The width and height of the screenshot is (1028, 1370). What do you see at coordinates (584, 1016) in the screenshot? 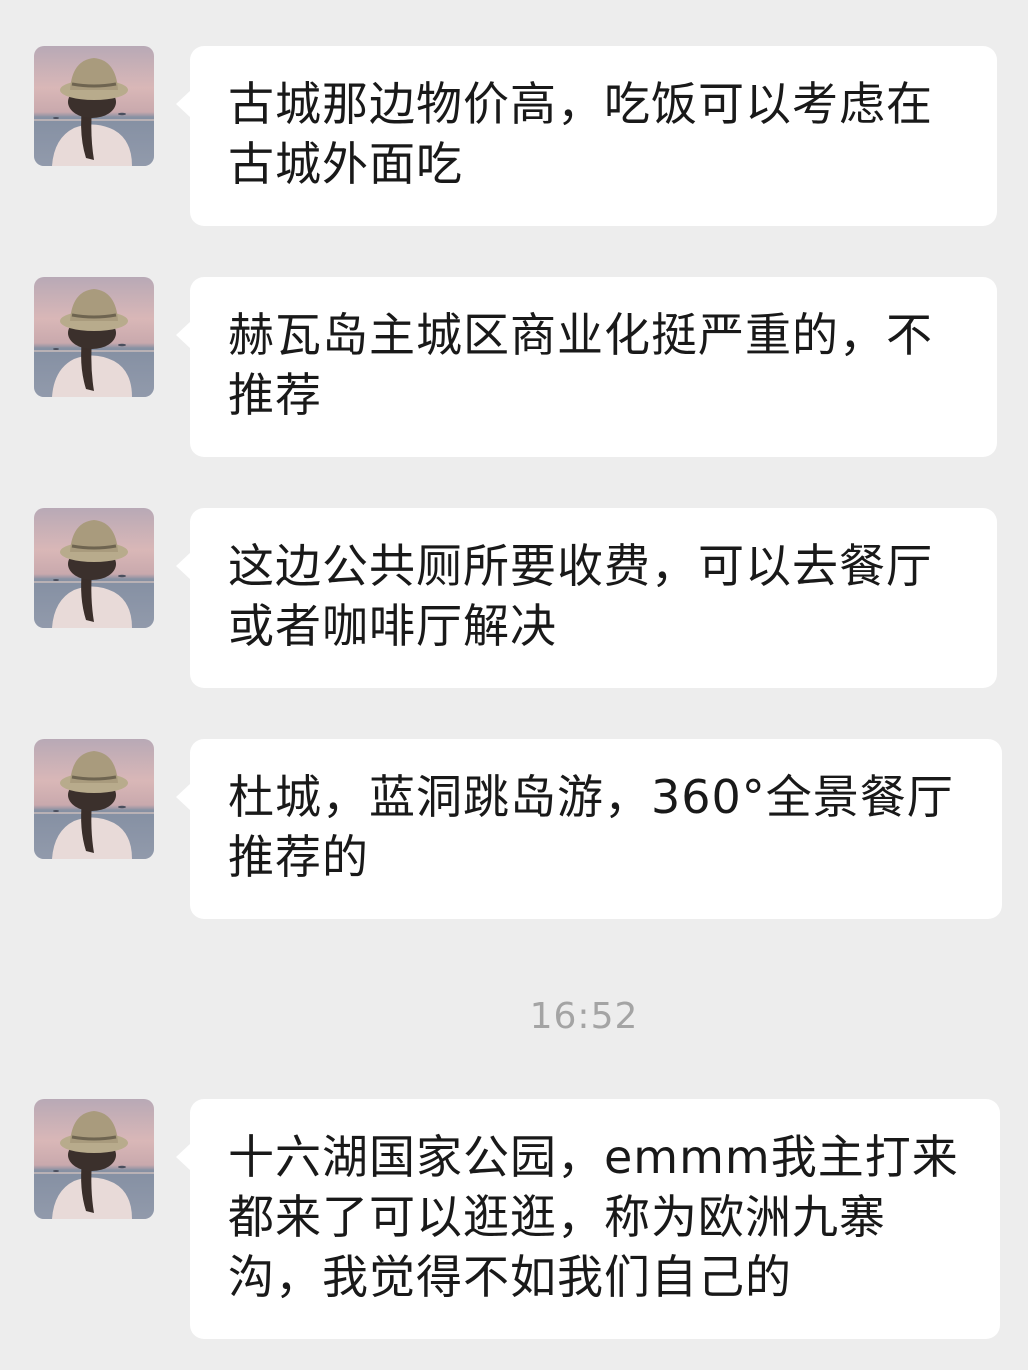
I see `timestamp: 16:52` at bounding box center [584, 1016].